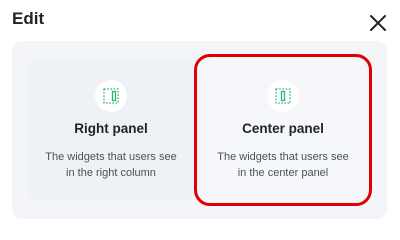  I want to click on dialog-title: Edit, so click(28, 18).